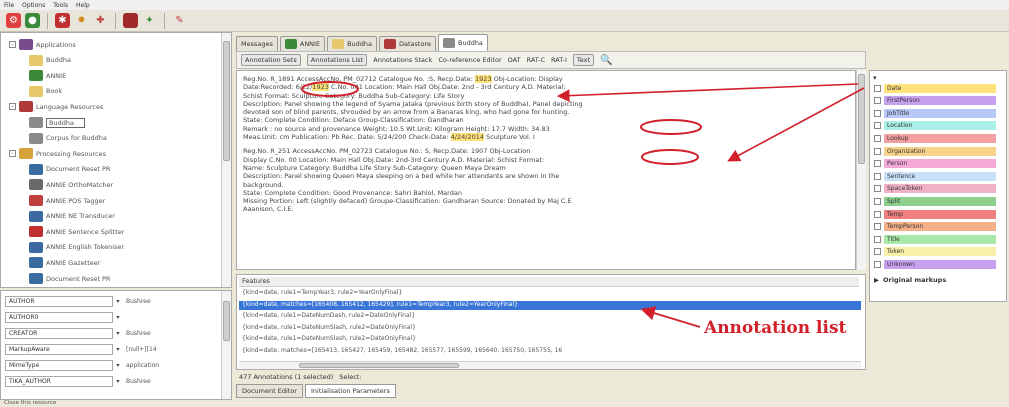  What do you see at coordinates (940, 239) in the screenshot?
I see `annotation-type-row: Title` at bounding box center [940, 239].